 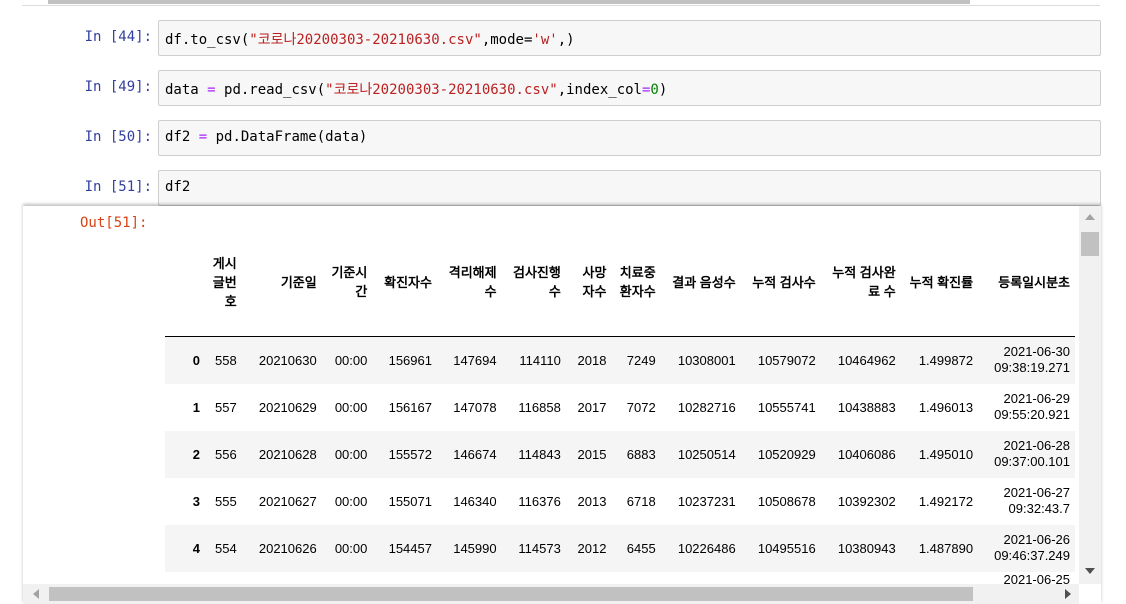 I want to click on horizontal-scrollbar, so click(x=551, y=594).